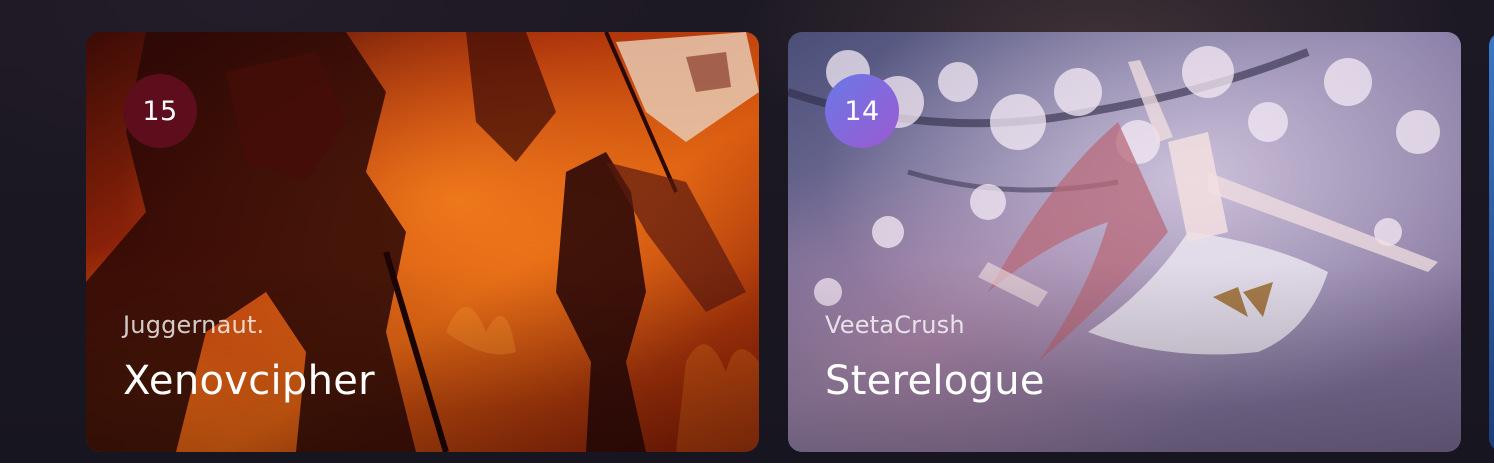 This screenshot has height=463, width=1494. I want to click on rank-badge: 14, so click(862, 111).